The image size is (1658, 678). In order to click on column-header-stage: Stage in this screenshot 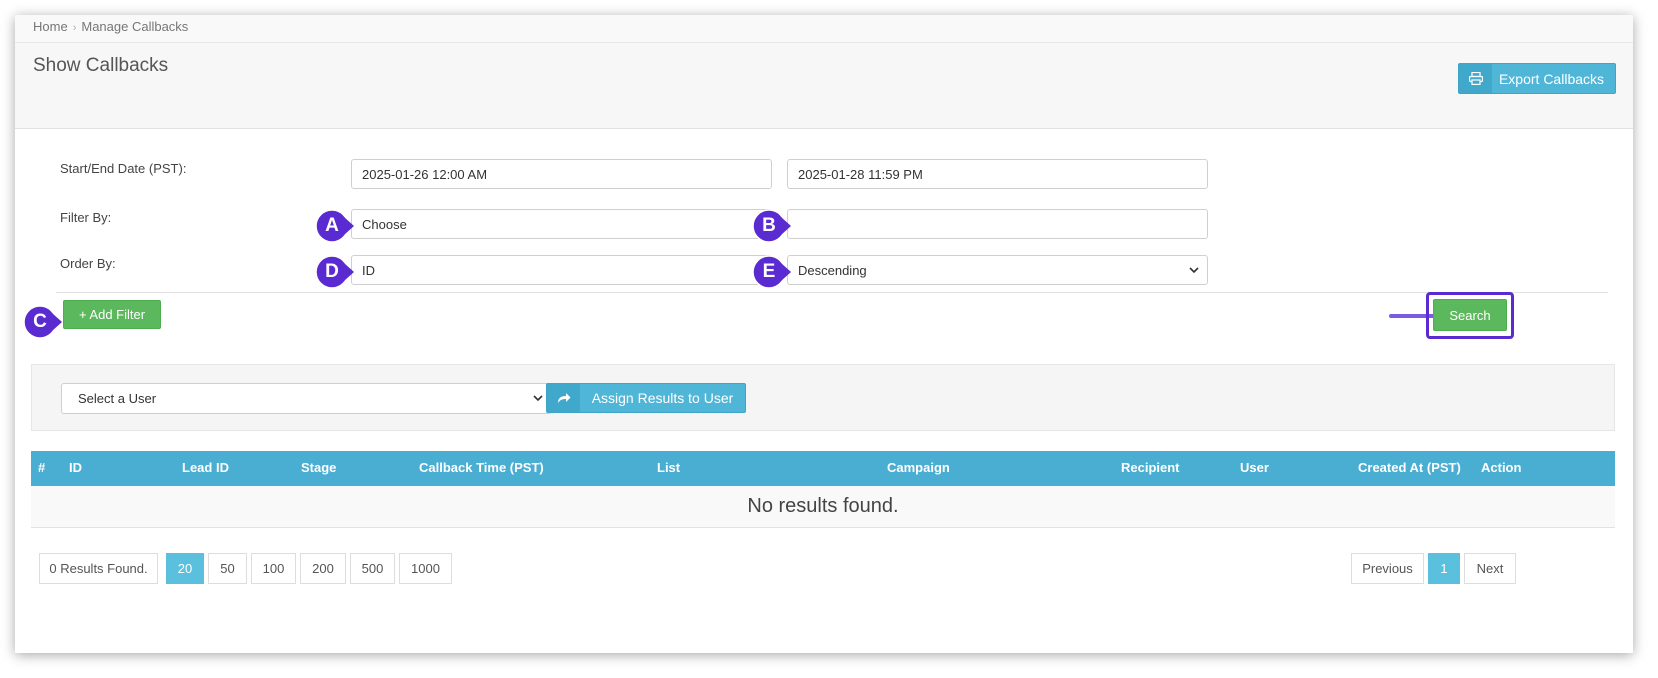, I will do `click(318, 467)`.